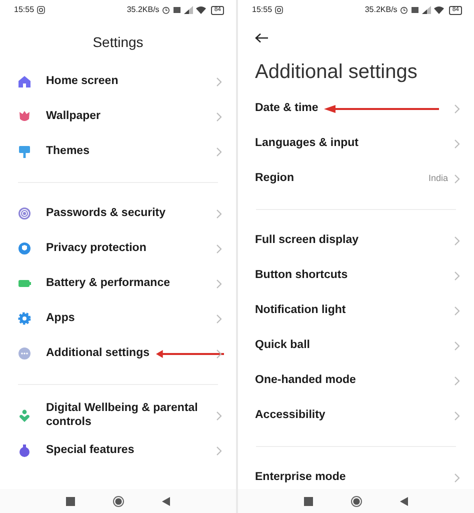 This screenshot has height=513, width=474. I want to click on person-heart-icon, so click(24, 415).